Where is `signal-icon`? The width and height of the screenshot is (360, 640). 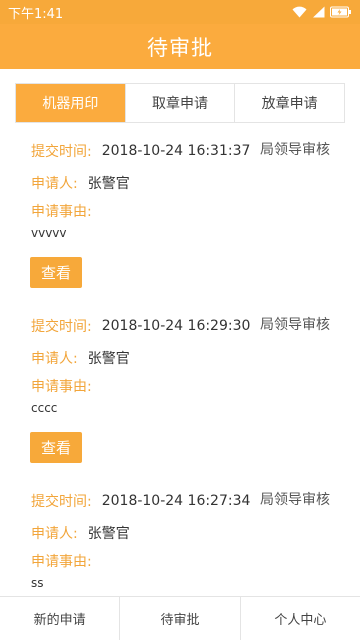 signal-icon is located at coordinates (318, 12).